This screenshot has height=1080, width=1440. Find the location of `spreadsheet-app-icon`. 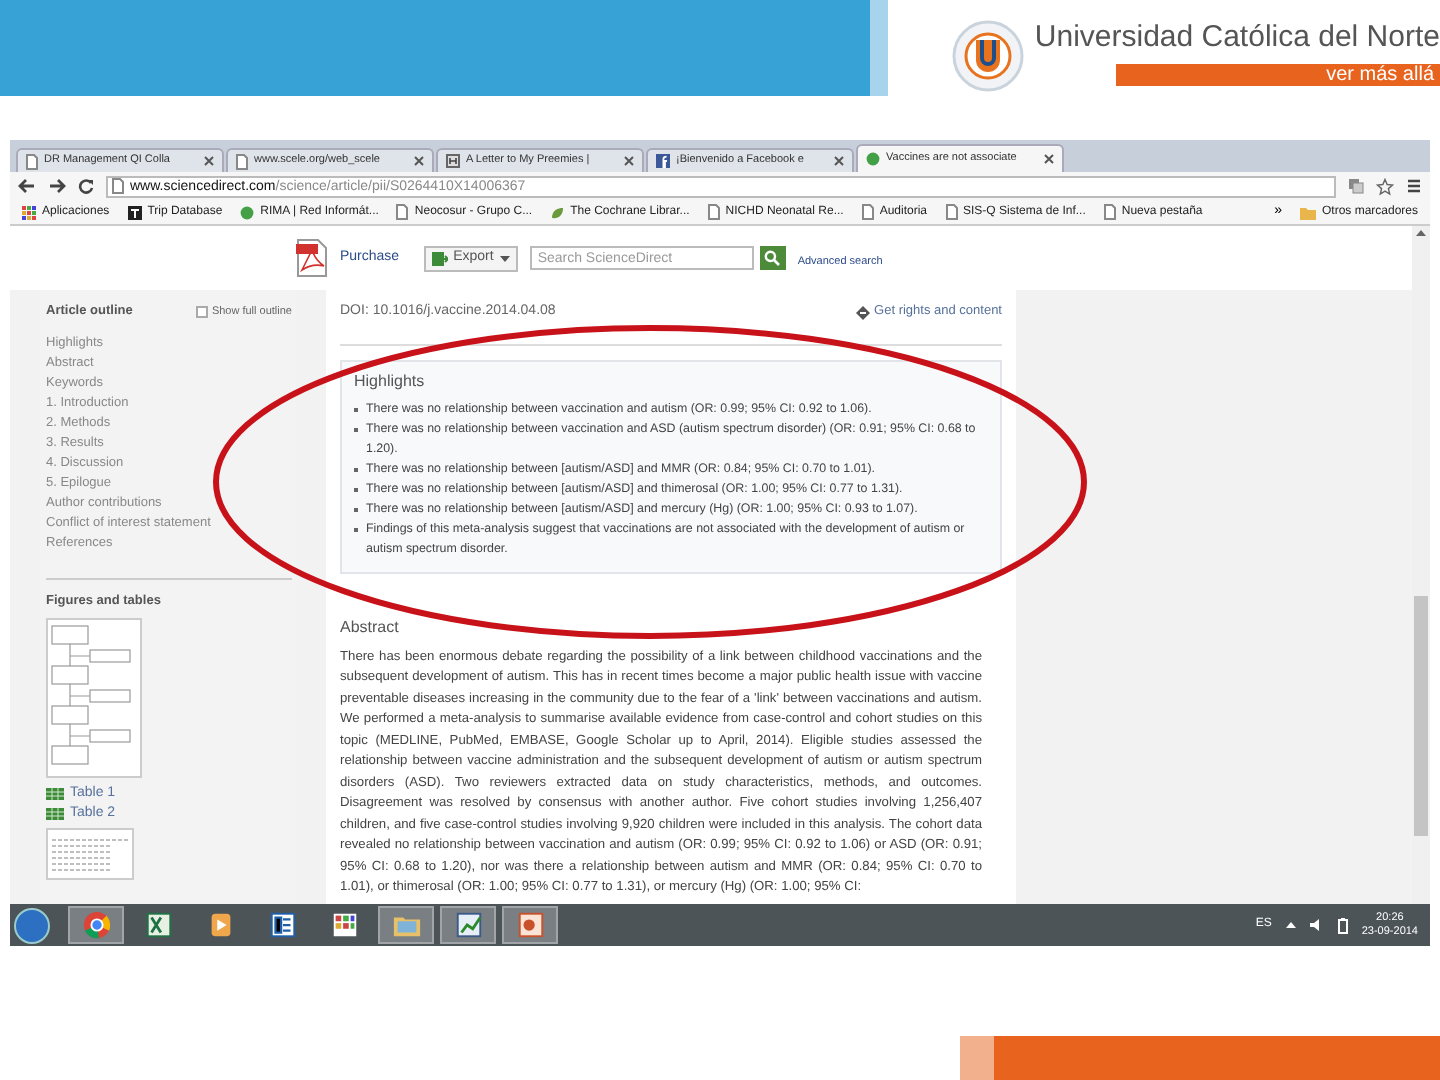

spreadsheet-app-icon is located at coordinates (158, 925).